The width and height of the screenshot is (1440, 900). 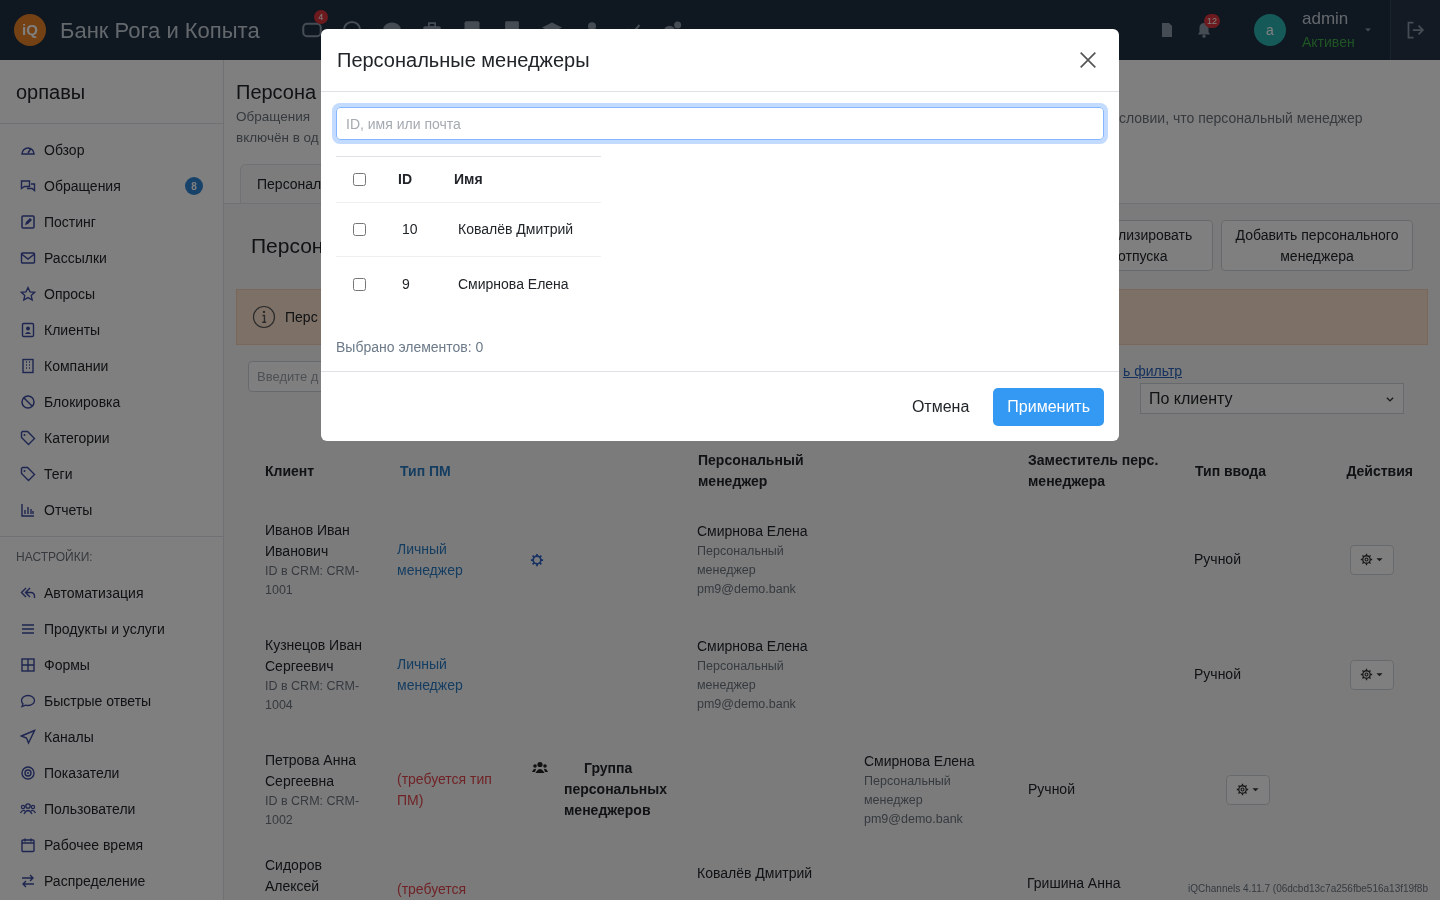 What do you see at coordinates (311, 770) in the screenshot?
I see `client-name: Петрова Анна Сергеевна` at bounding box center [311, 770].